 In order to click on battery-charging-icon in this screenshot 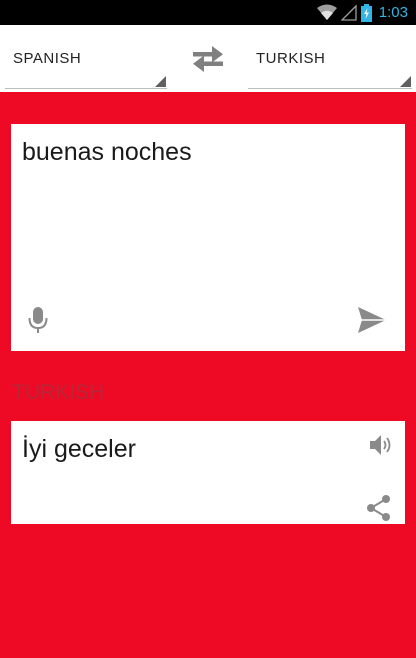, I will do `click(366, 12)`.